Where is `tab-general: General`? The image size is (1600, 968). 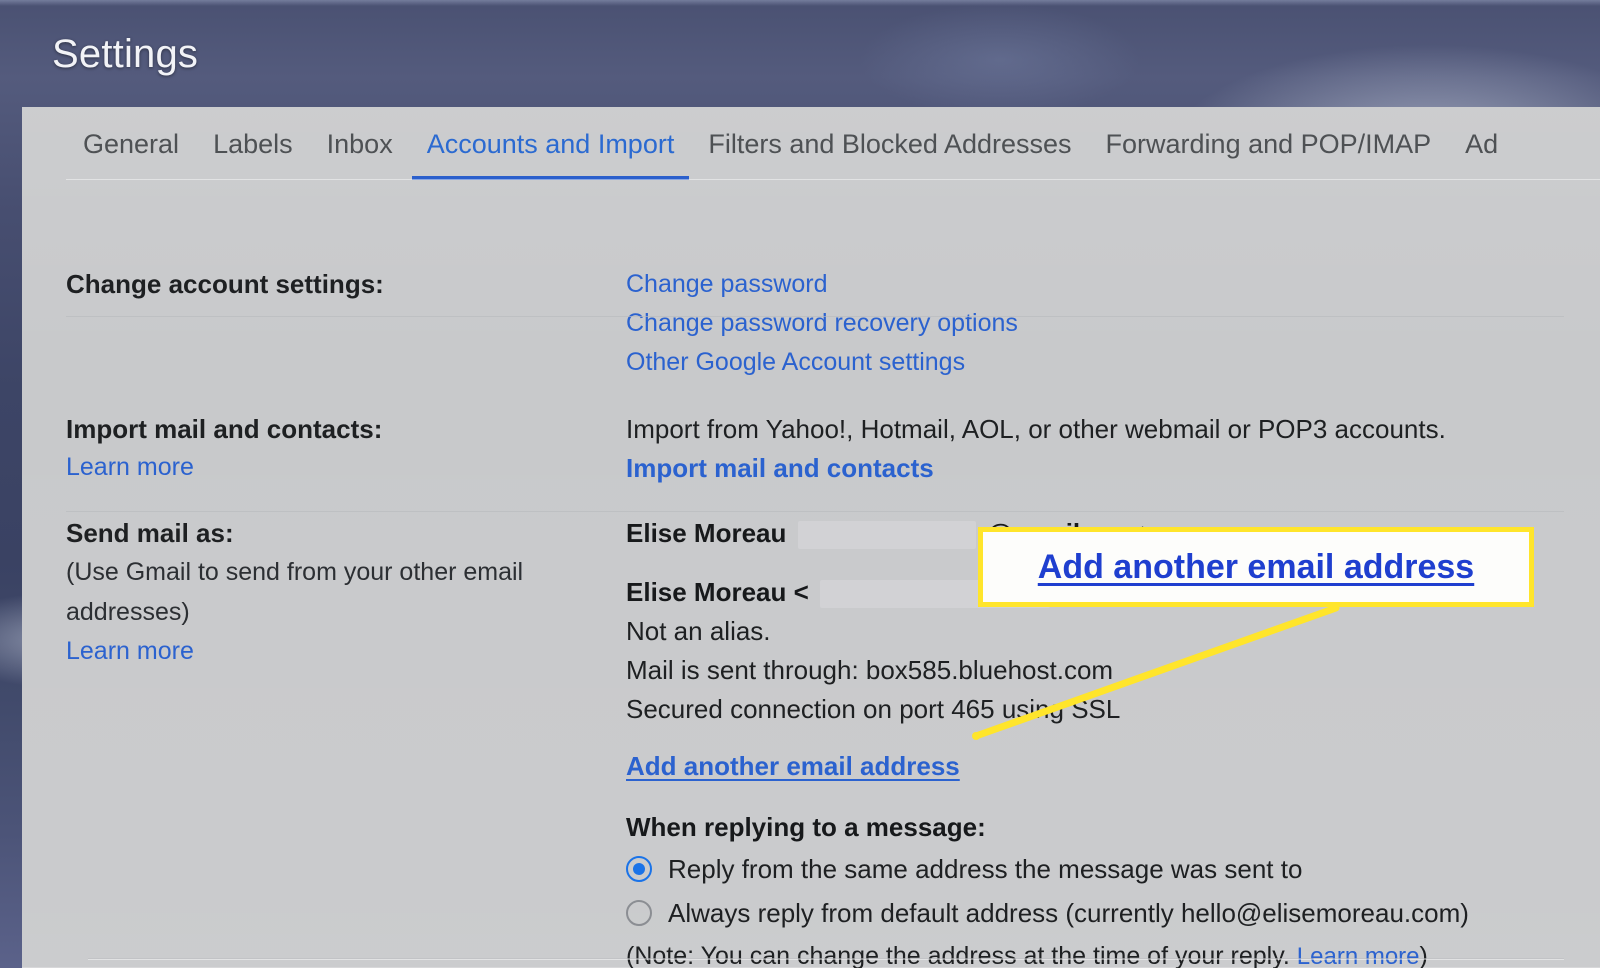 tab-general: General is located at coordinates (131, 143).